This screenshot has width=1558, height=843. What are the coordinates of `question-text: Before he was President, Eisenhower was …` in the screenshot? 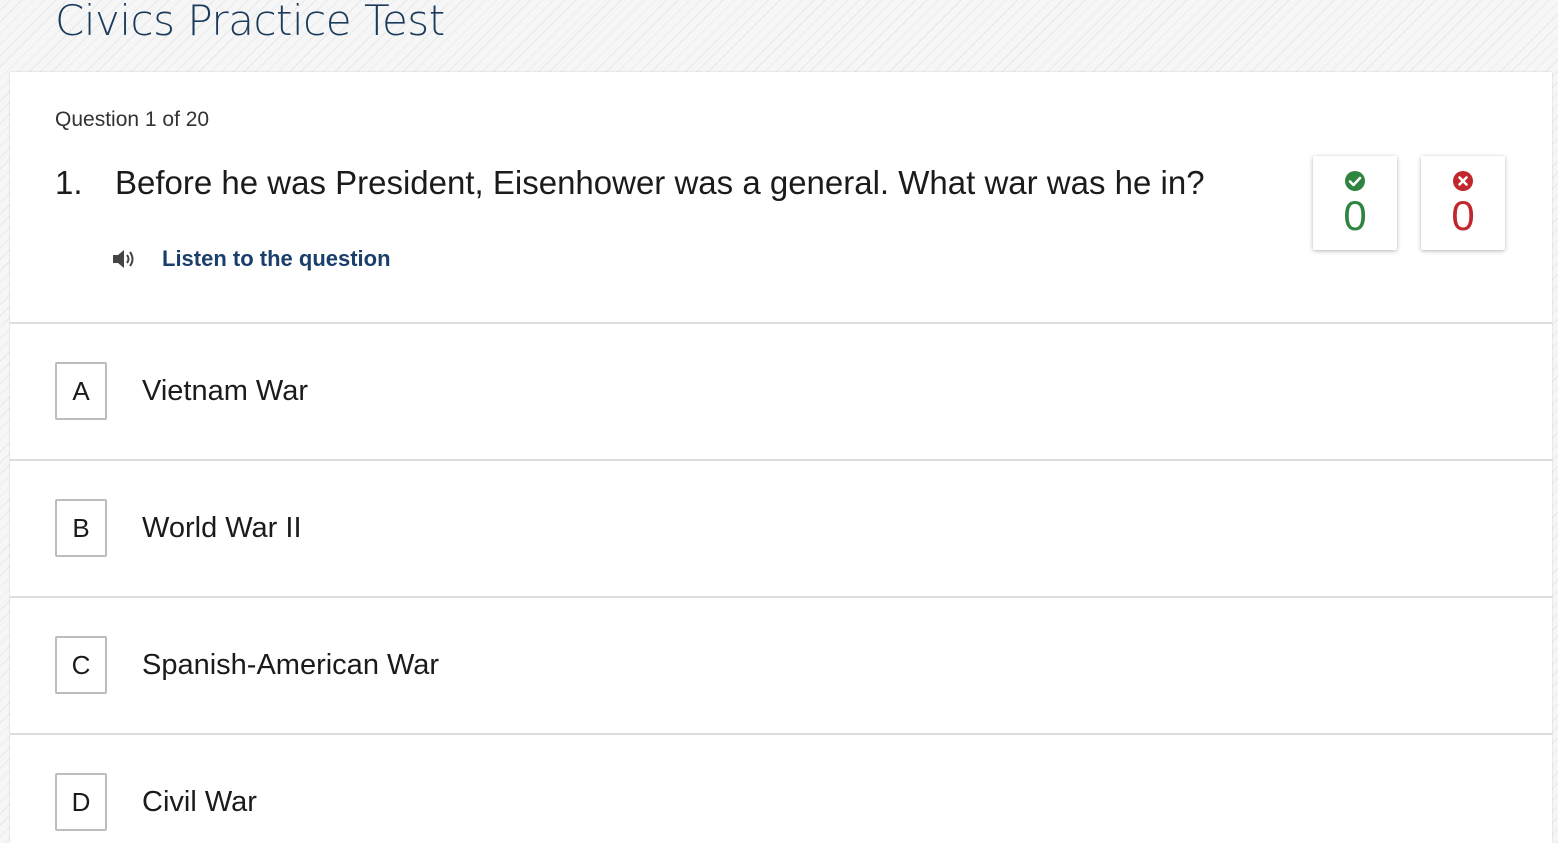 It's located at (660, 182).